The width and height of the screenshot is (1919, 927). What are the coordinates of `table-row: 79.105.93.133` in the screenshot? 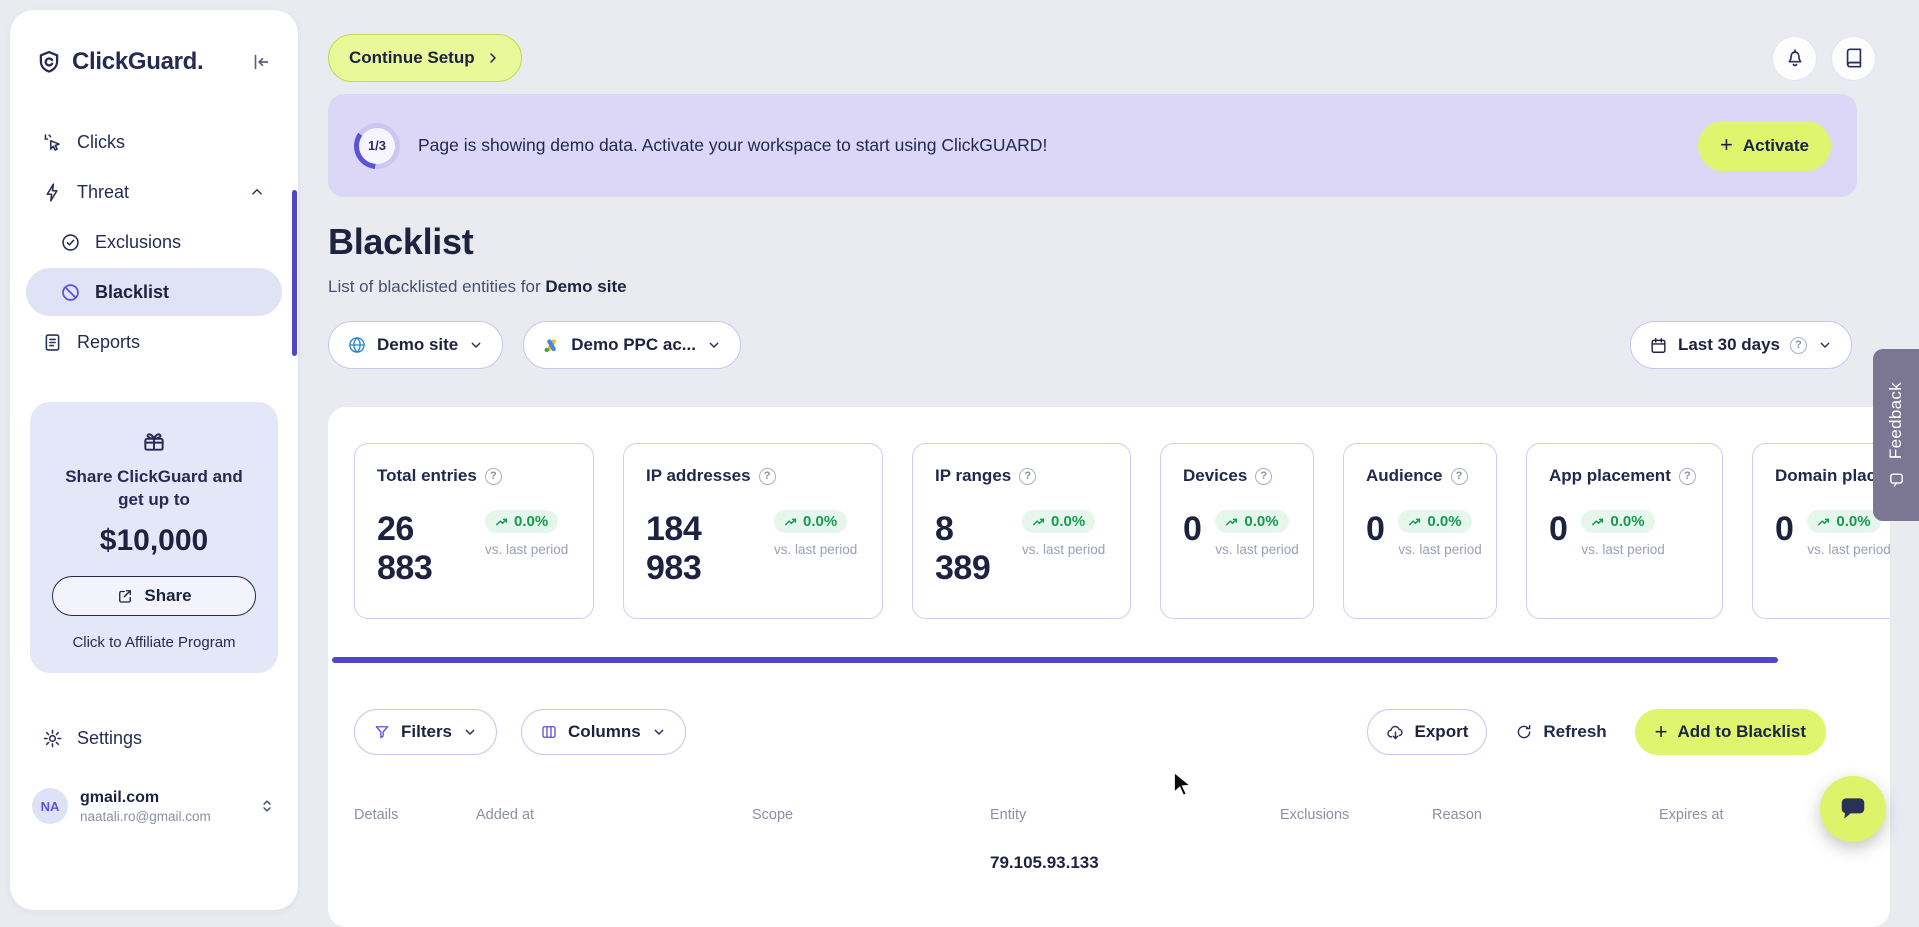 It's located at (1122, 863).